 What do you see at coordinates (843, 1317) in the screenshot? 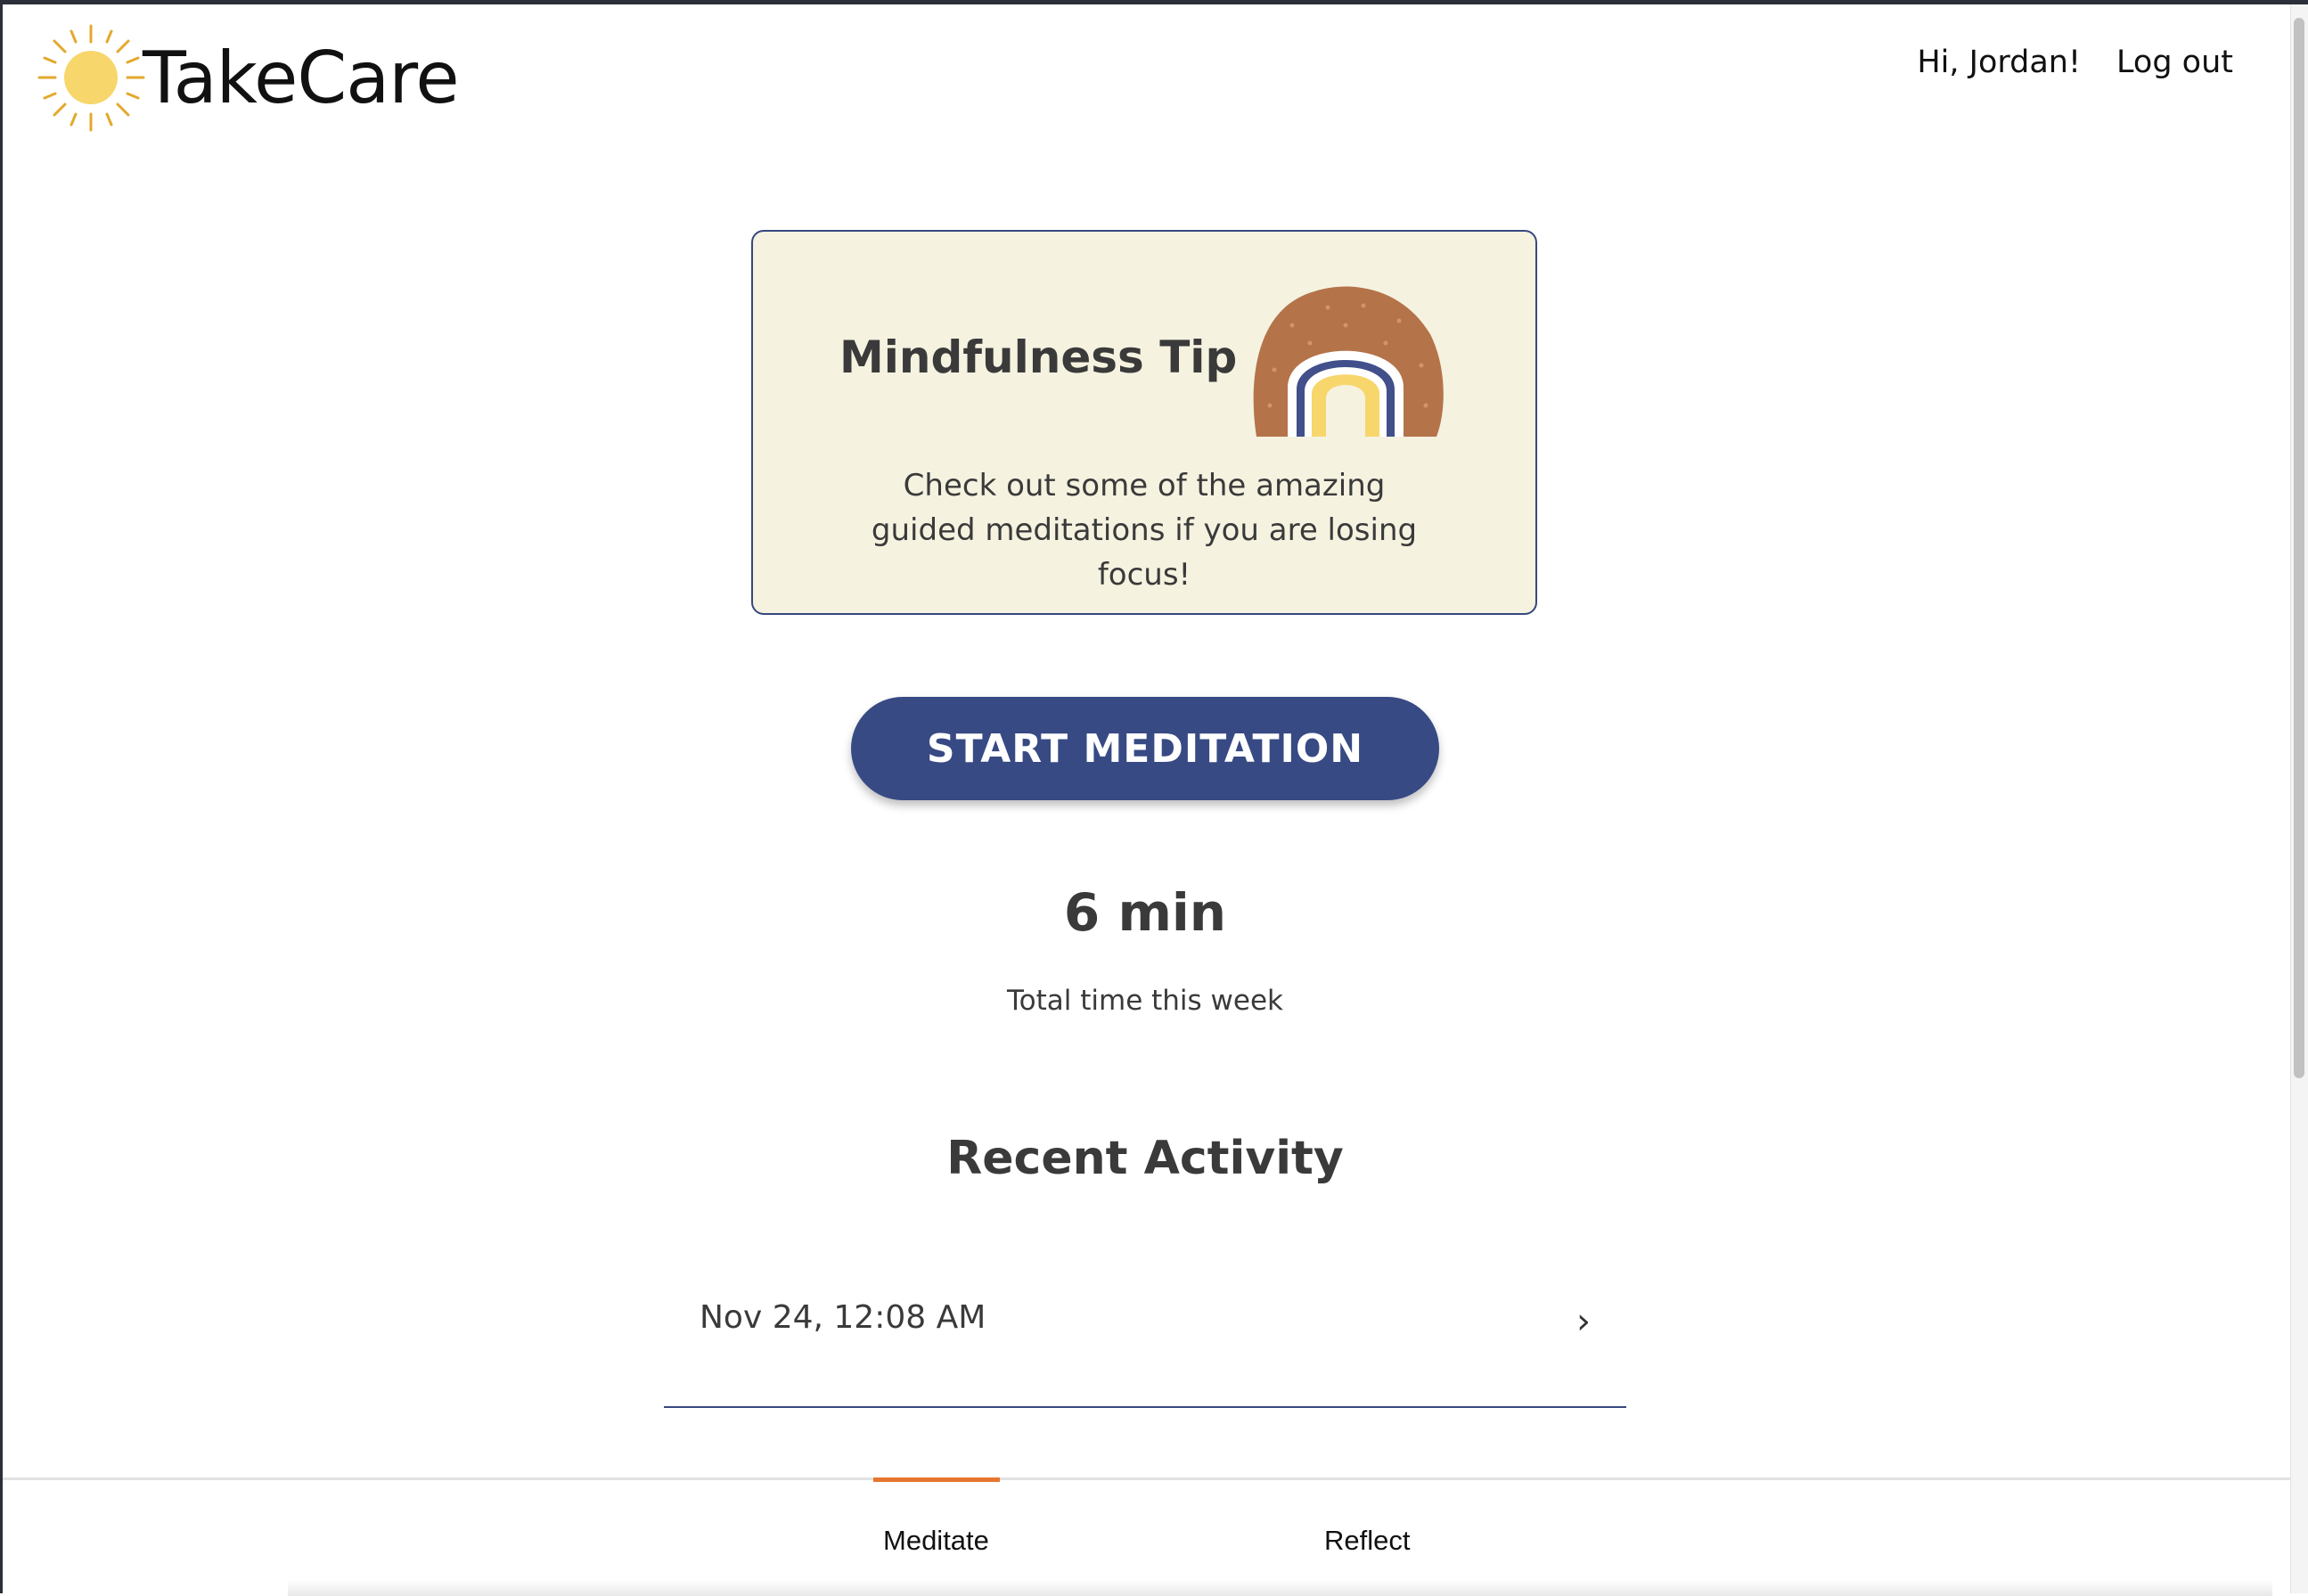
I see `activity-date: Nov 24, 12:08 AM` at bounding box center [843, 1317].